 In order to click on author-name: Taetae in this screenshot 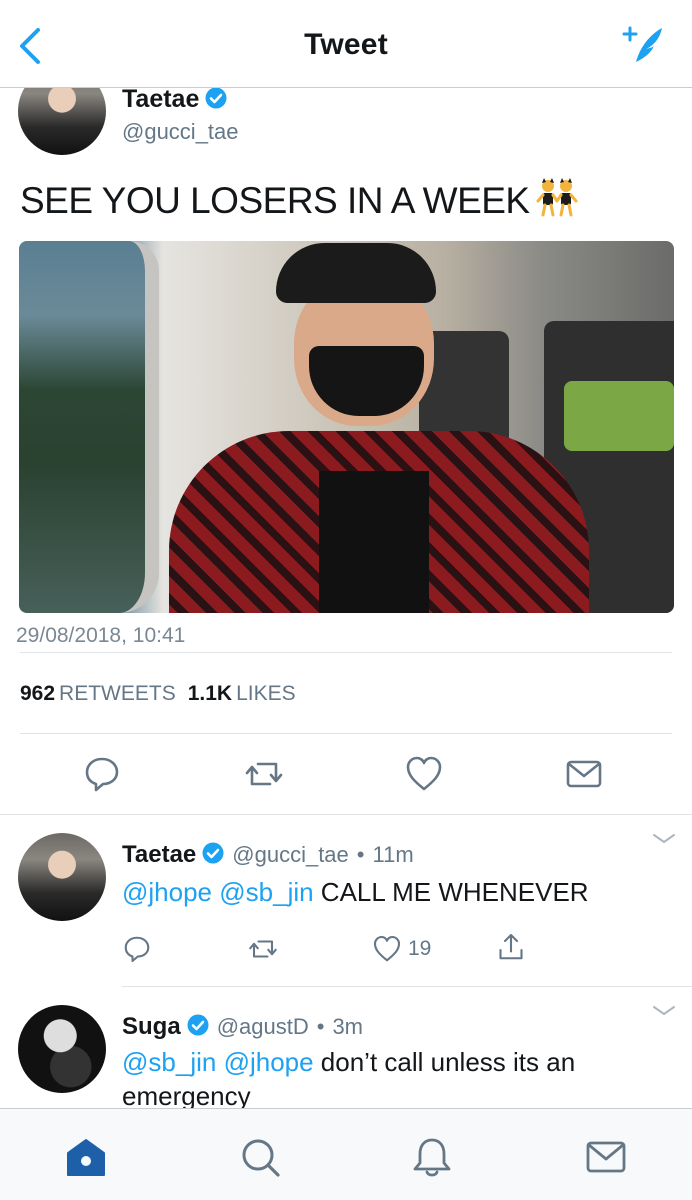, I will do `click(161, 99)`.